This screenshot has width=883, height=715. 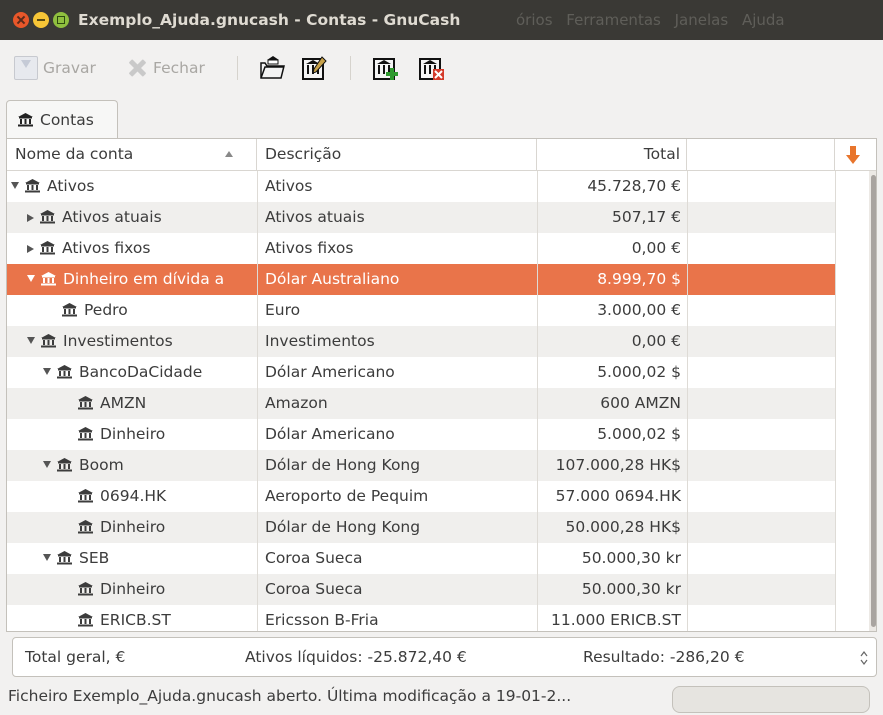 What do you see at coordinates (132, 465) in the screenshot?
I see `account-name-cell: Boom` at bounding box center [132, 465].